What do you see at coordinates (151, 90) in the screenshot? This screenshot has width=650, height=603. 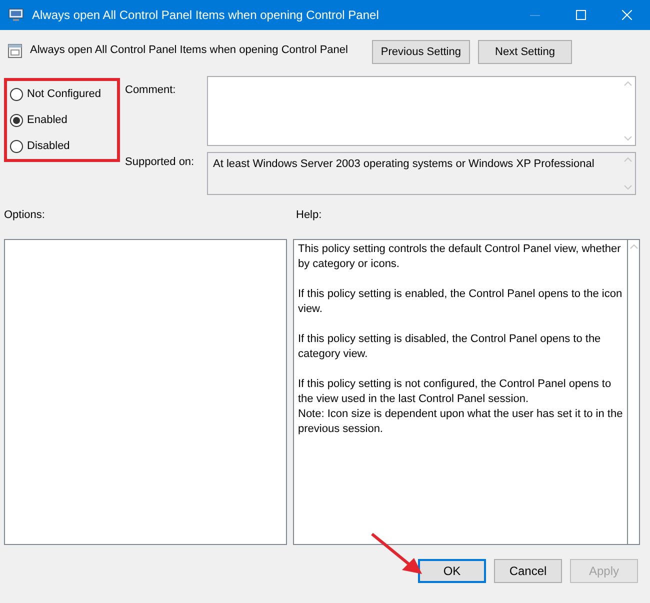 I see `comment-label: Comment:` at bounding box center [151, 90].